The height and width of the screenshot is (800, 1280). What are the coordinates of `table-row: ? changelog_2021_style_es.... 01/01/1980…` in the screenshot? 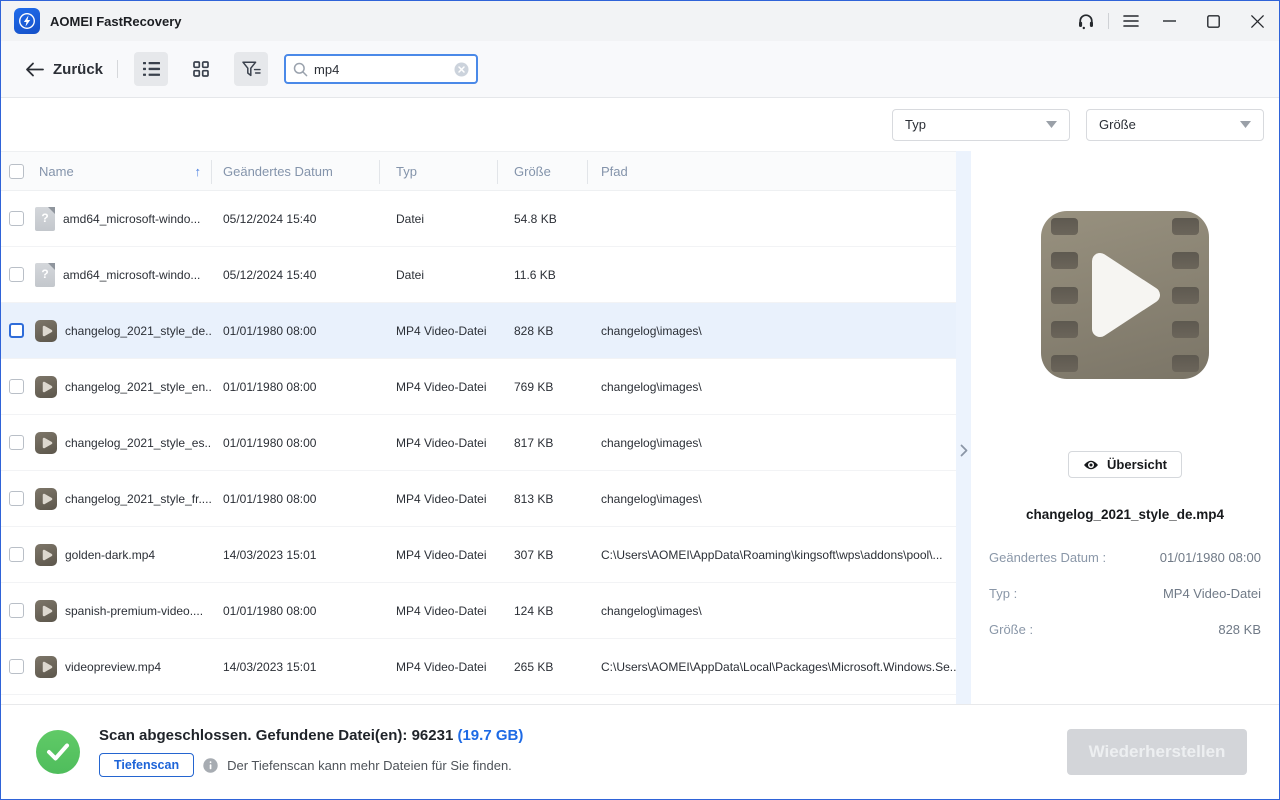 It's located at (478, 443).